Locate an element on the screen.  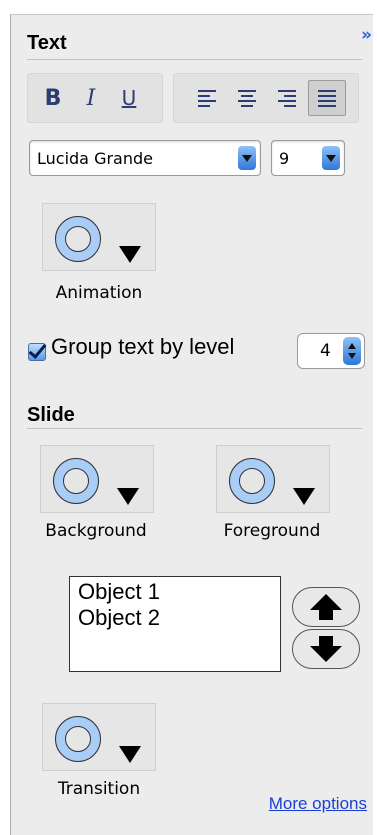
transition-well is located at coordinates (99, 737).